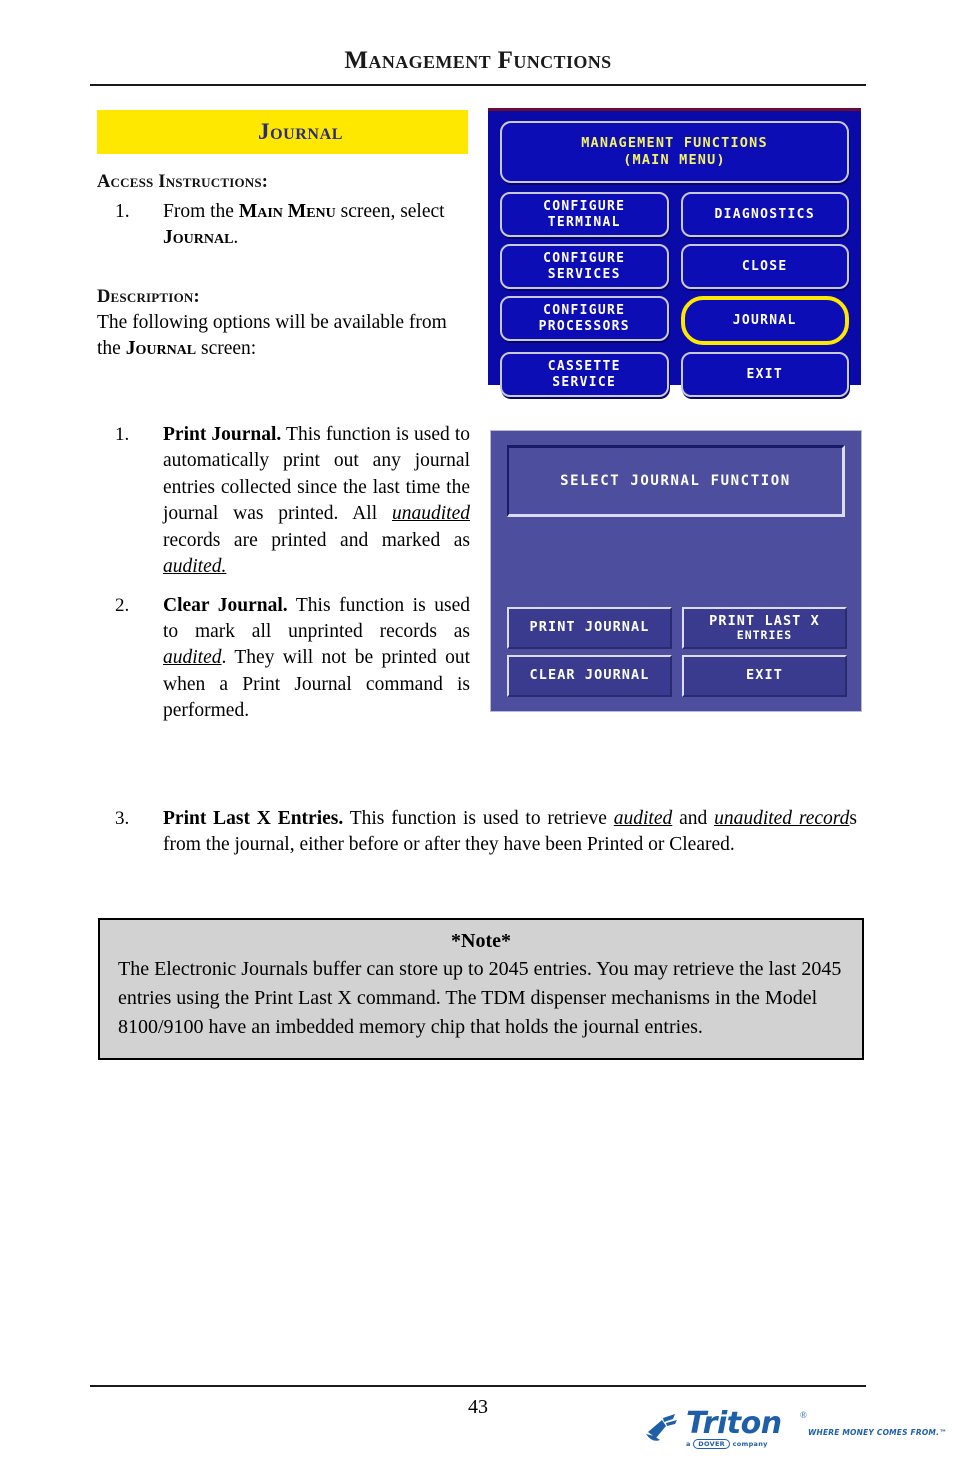 The height and width of the screenshot is (1475, 954). I want to click on atm-button-configure-services: CONFIGURE SERVICES, so click(584, 266).